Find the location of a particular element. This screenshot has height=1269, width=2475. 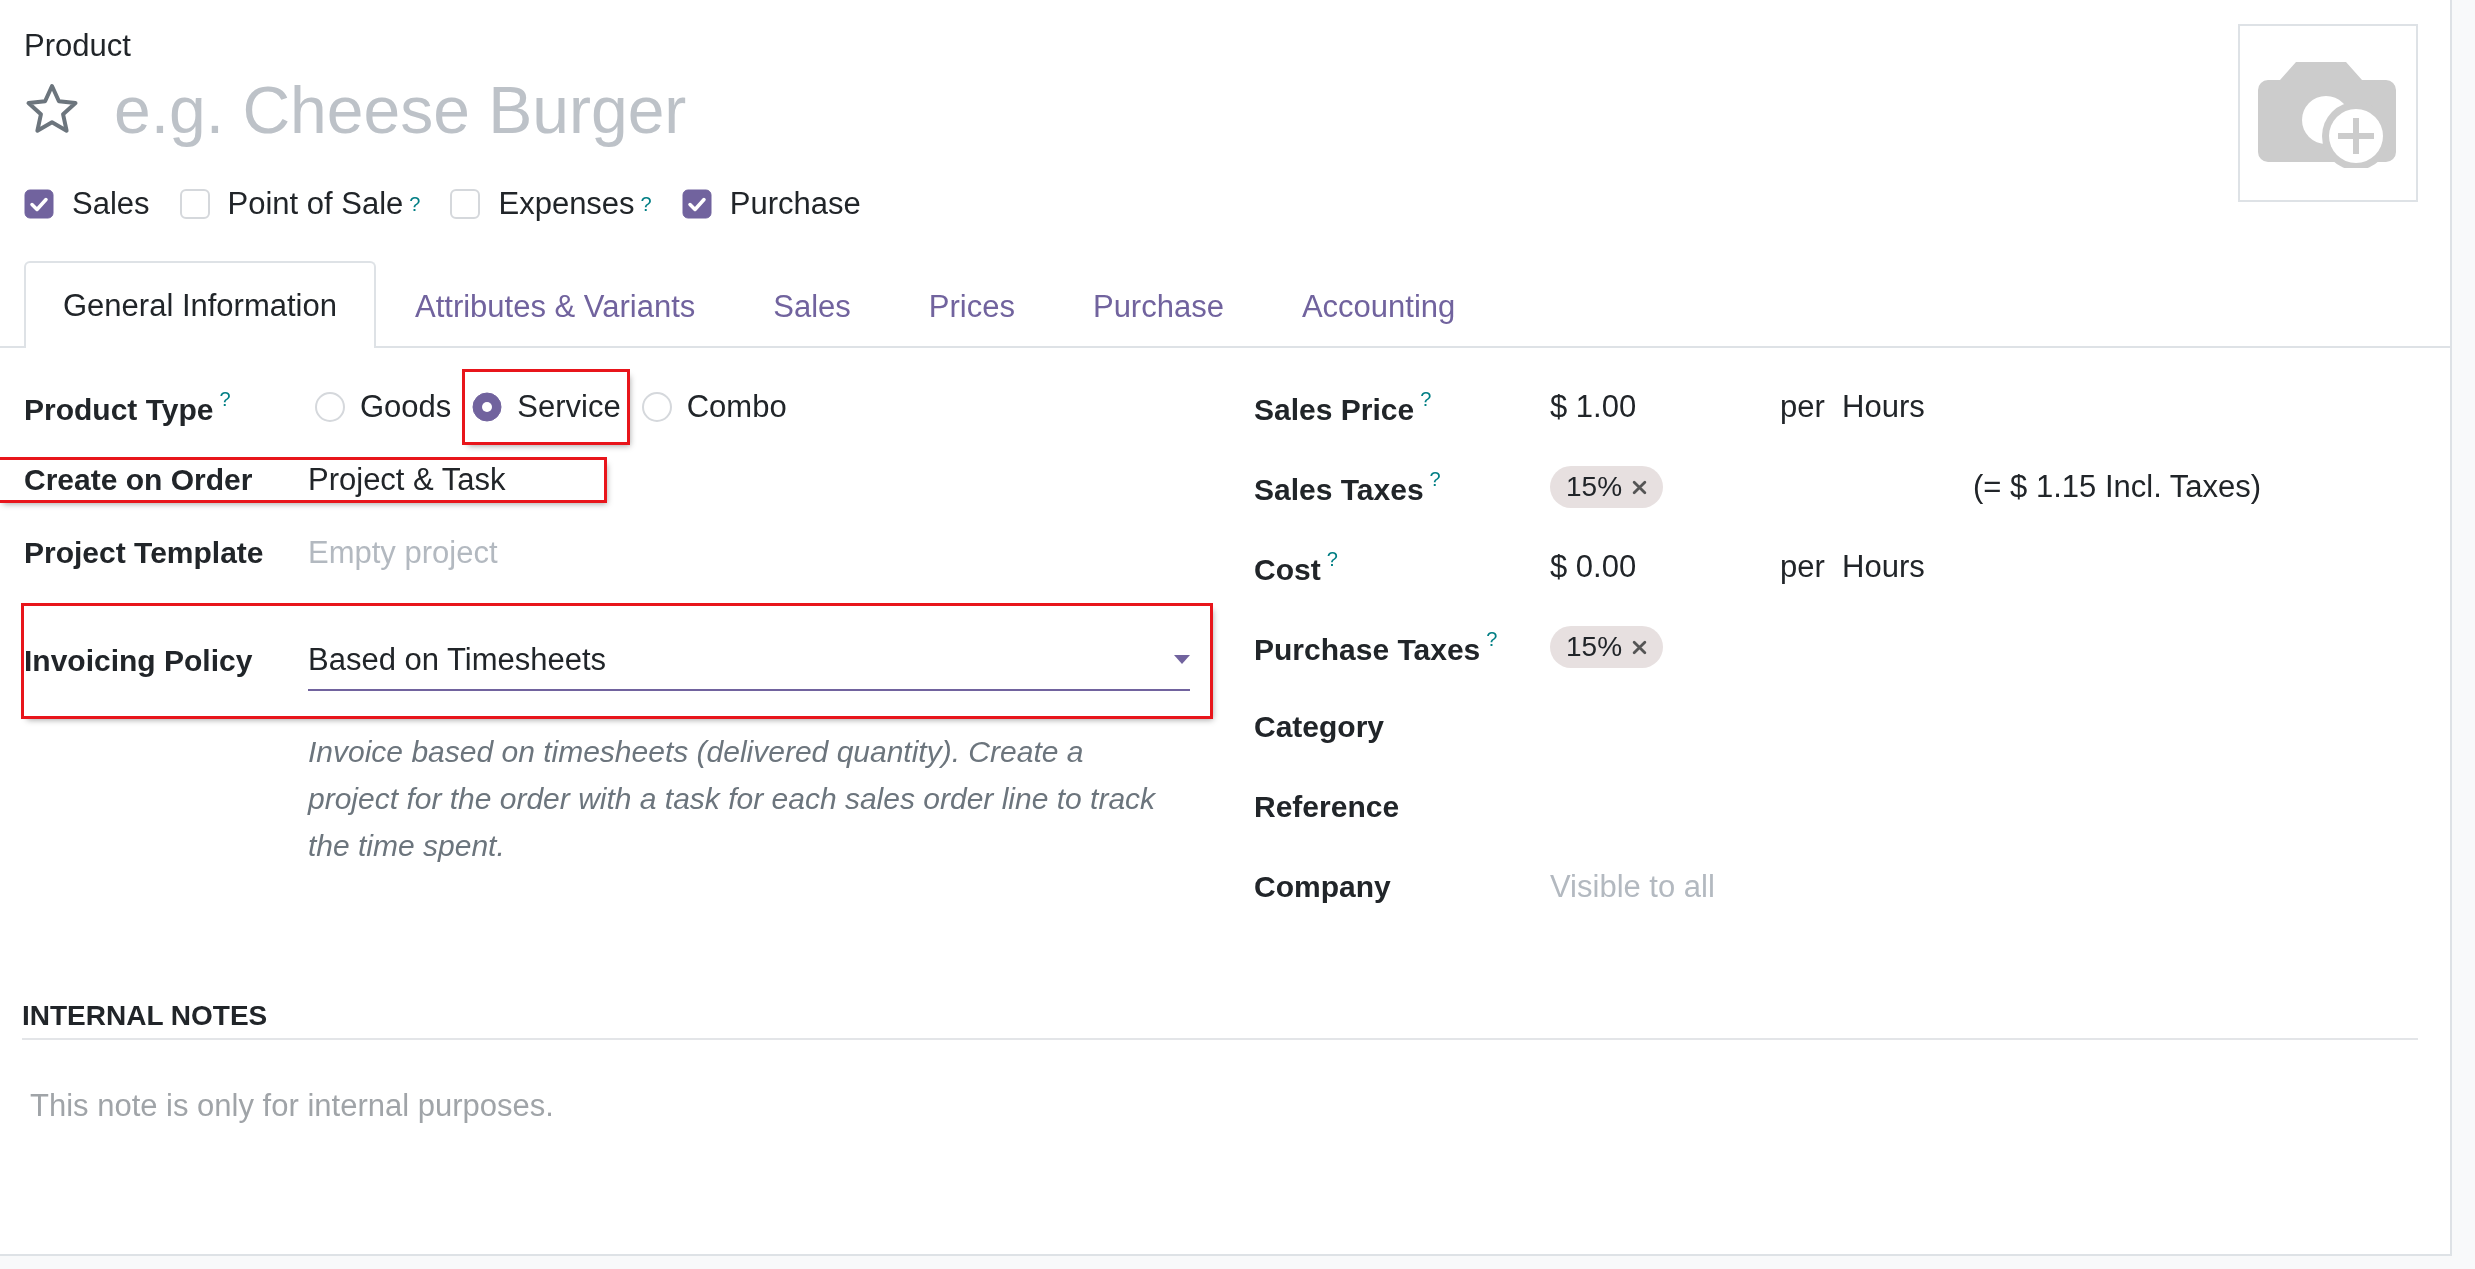

checkbox-label: Sales is located at coordinates (111, 204).